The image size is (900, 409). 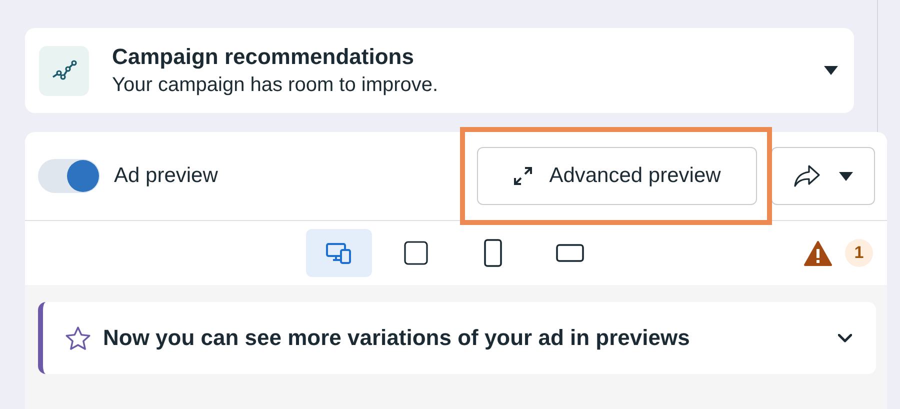 I want to click on star-icon, so click(x=78, y=338).